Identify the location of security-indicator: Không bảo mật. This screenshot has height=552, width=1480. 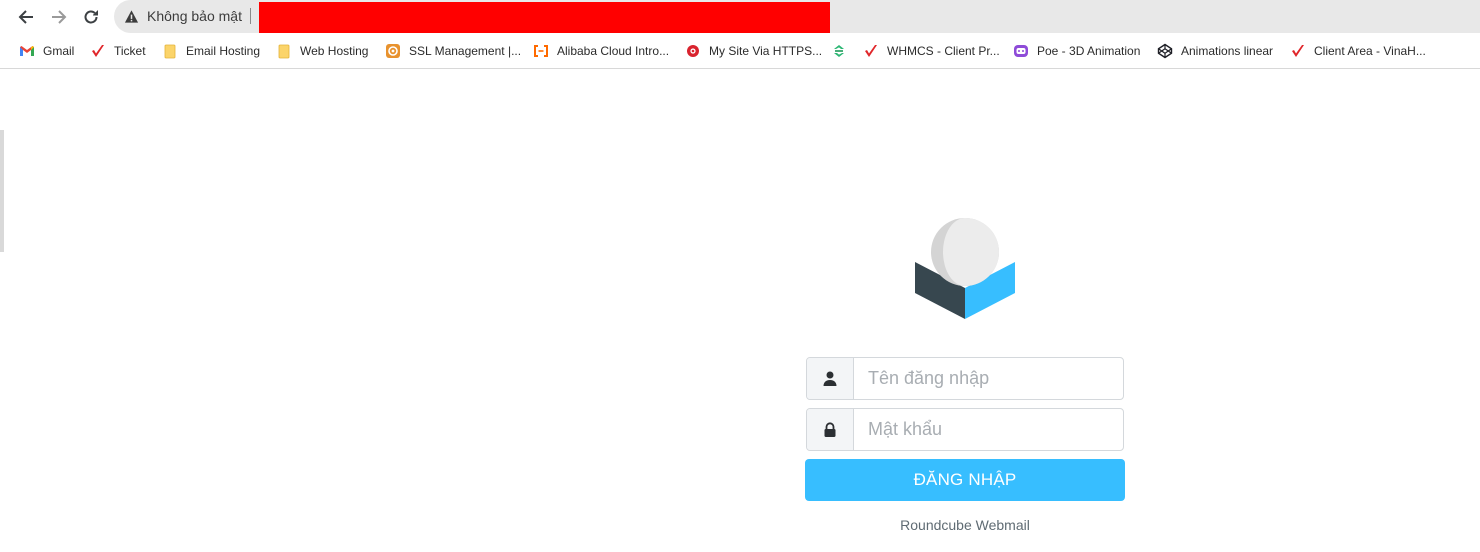
(187, 16).